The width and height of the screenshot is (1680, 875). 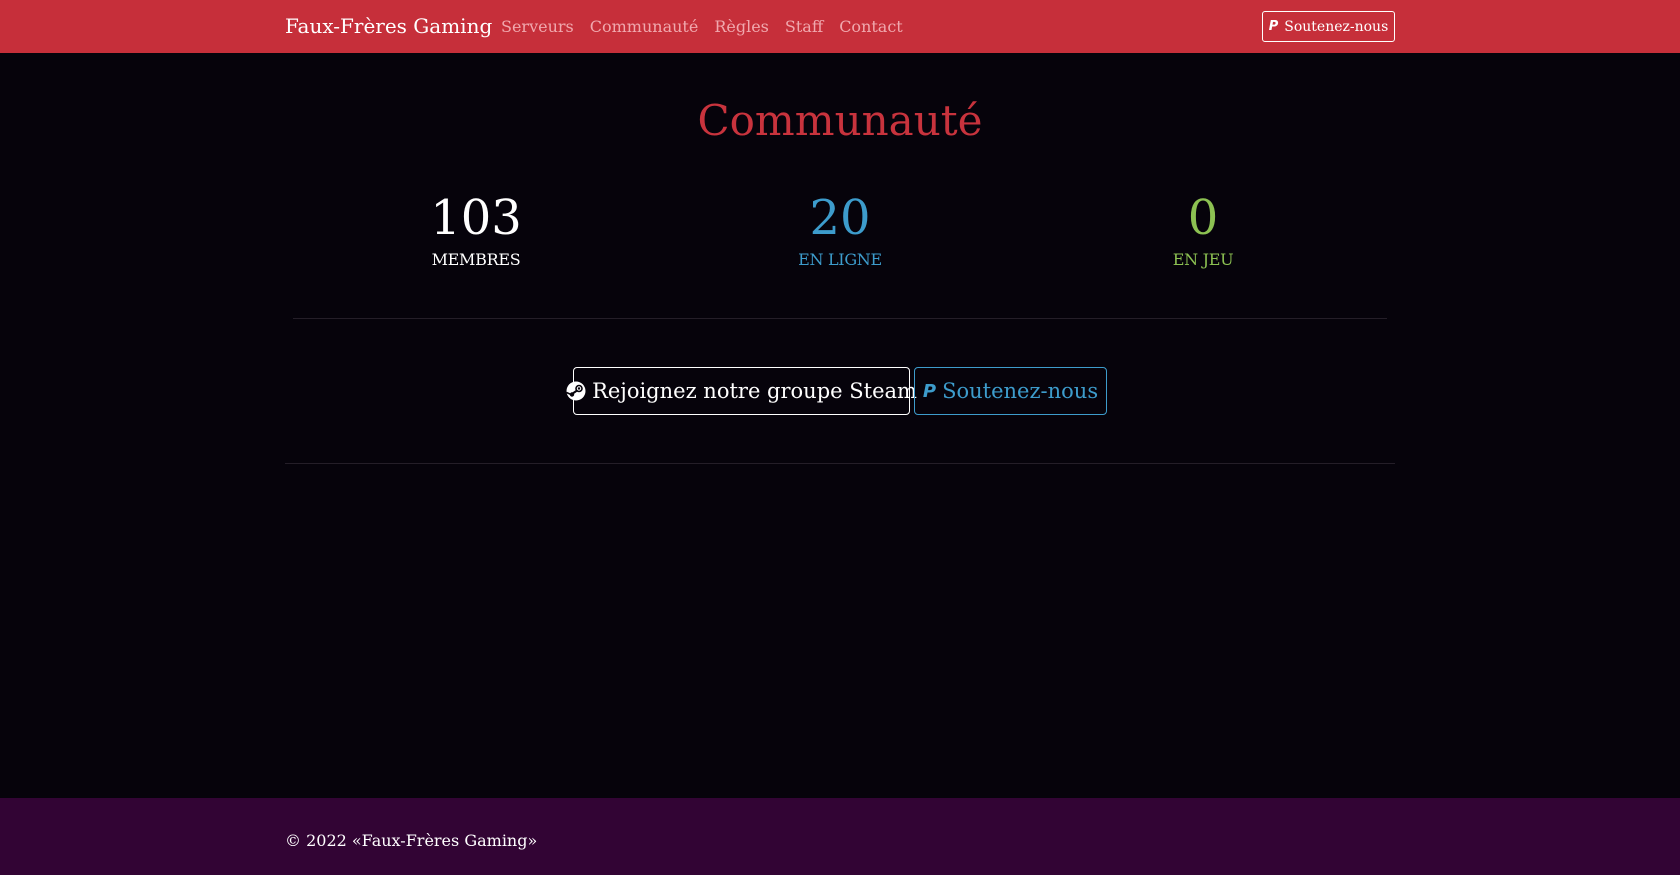 I want to click on join-steam-group-label: Rejoignez notre groupe Steam, so click(x=754, y=391).